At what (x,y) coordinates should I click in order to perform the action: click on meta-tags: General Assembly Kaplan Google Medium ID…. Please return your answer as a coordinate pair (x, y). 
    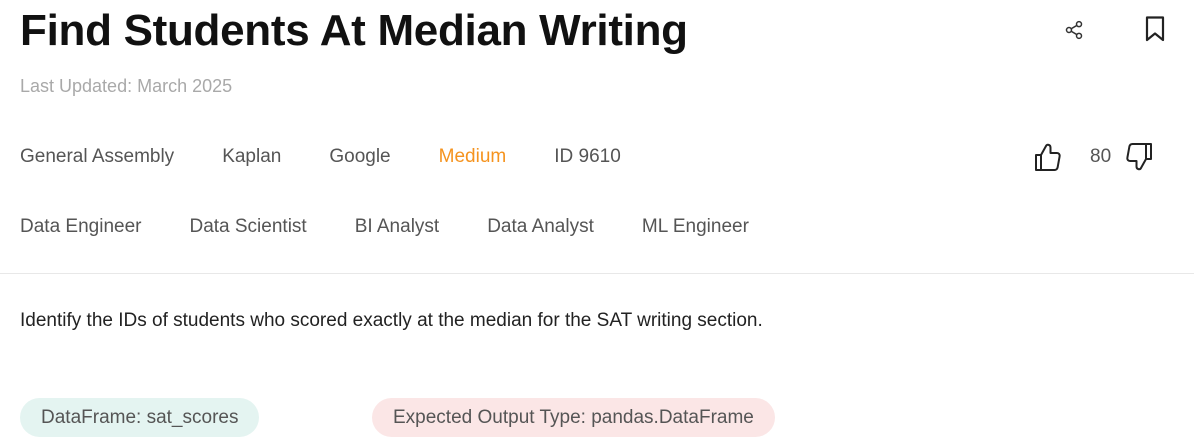
    Looking at the image, I should click on (320, 157).